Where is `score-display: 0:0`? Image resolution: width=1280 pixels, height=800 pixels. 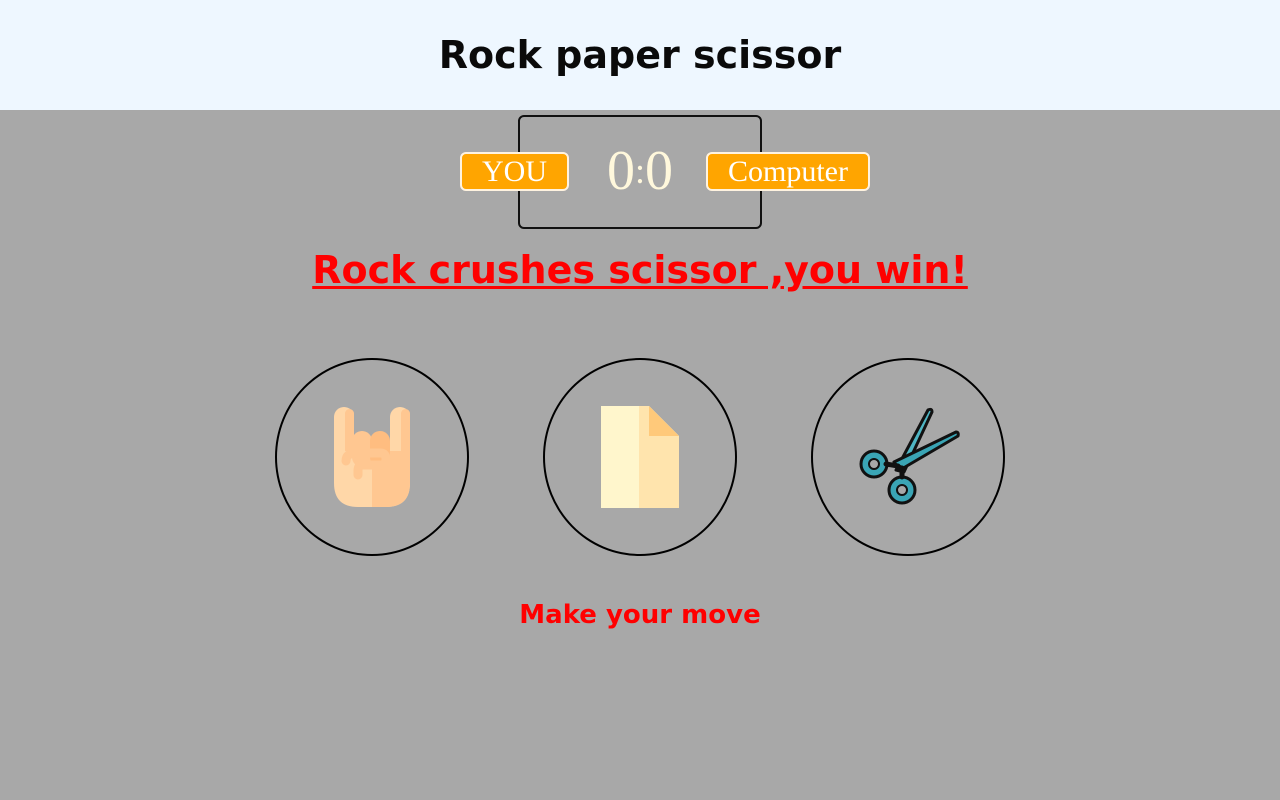 score-display: 0:0 is located at coordinates (640, 171).